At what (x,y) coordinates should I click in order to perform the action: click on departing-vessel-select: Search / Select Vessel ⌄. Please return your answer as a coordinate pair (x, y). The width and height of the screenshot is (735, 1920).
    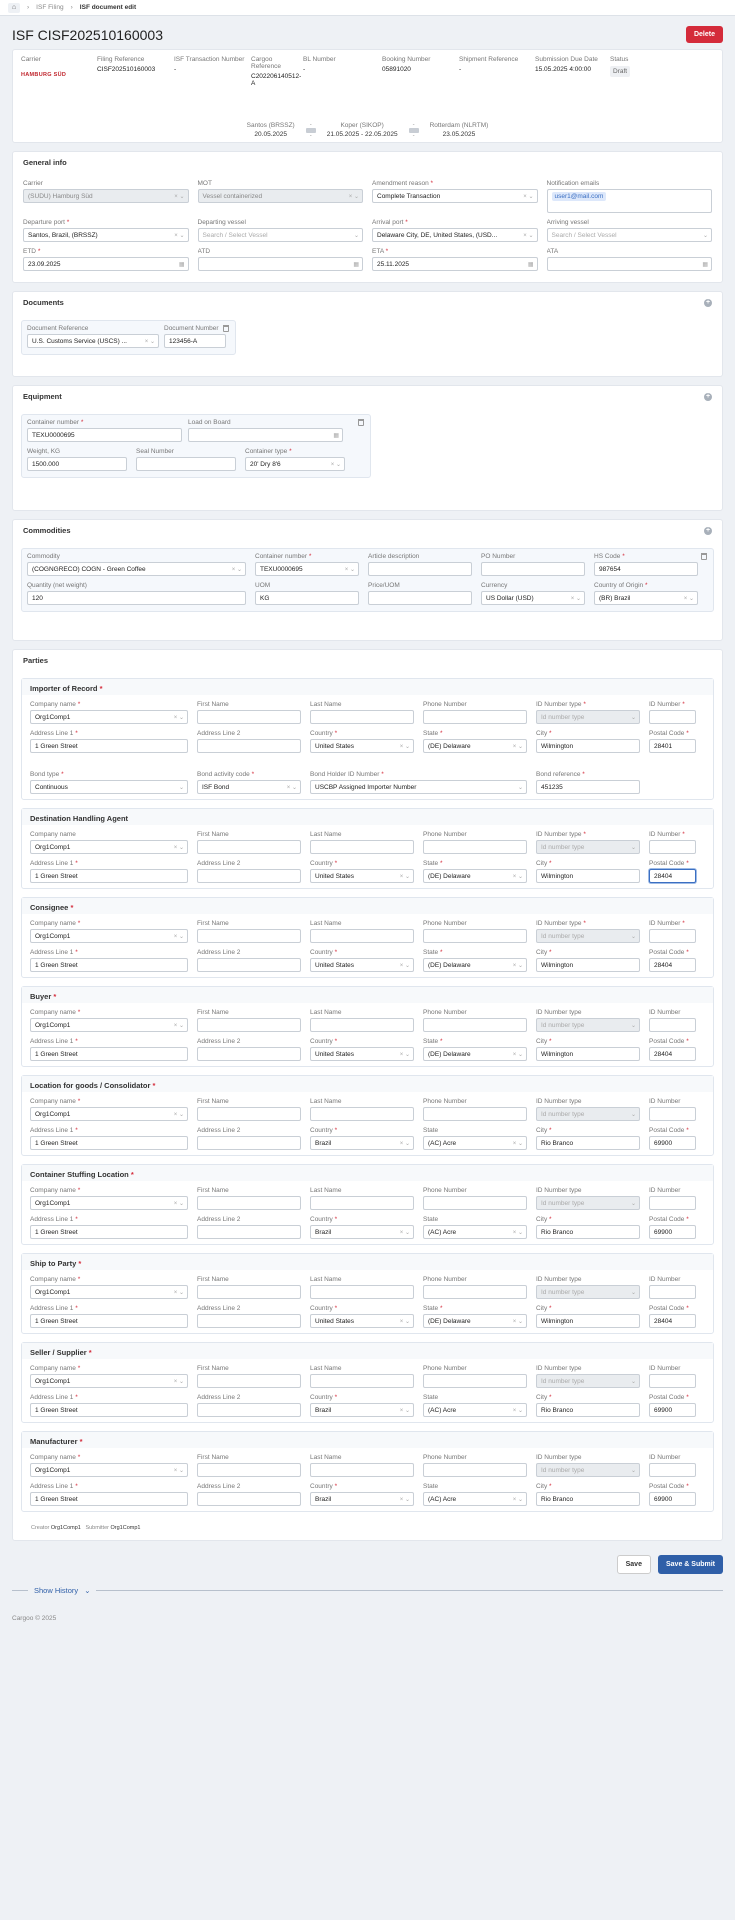
    Looking at the image, I should click on (280, 235).